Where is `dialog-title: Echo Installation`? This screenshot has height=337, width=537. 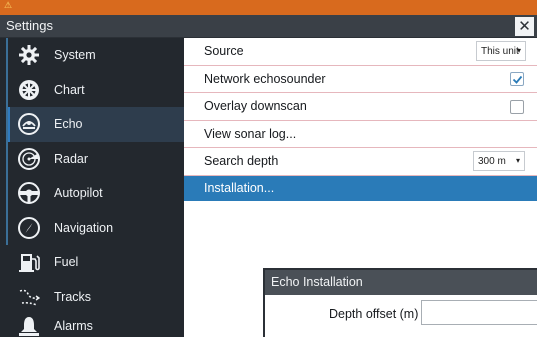
dialog-title: Echo Installation is located at coordinates (401, 282).